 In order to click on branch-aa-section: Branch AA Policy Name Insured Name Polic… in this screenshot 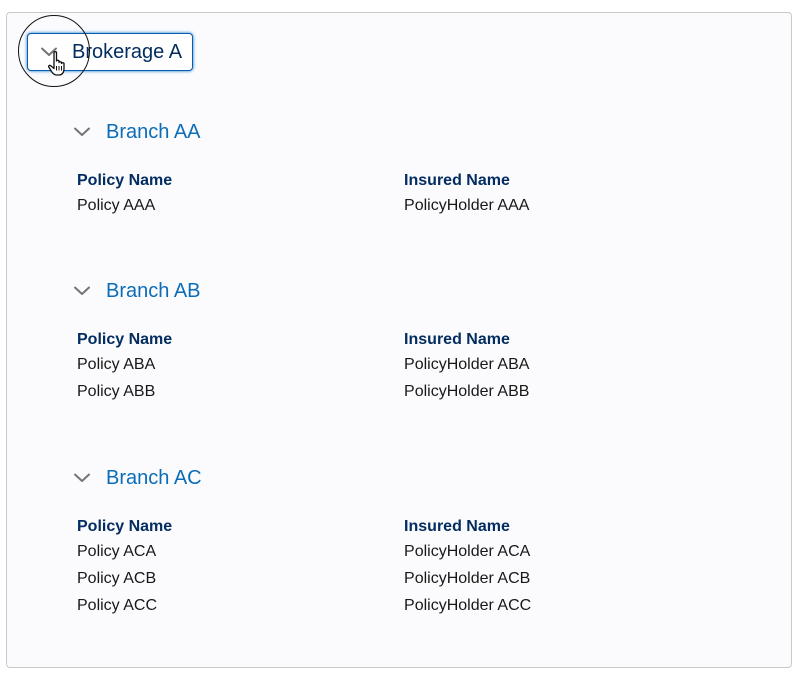, I will do `click(335, 168)`.